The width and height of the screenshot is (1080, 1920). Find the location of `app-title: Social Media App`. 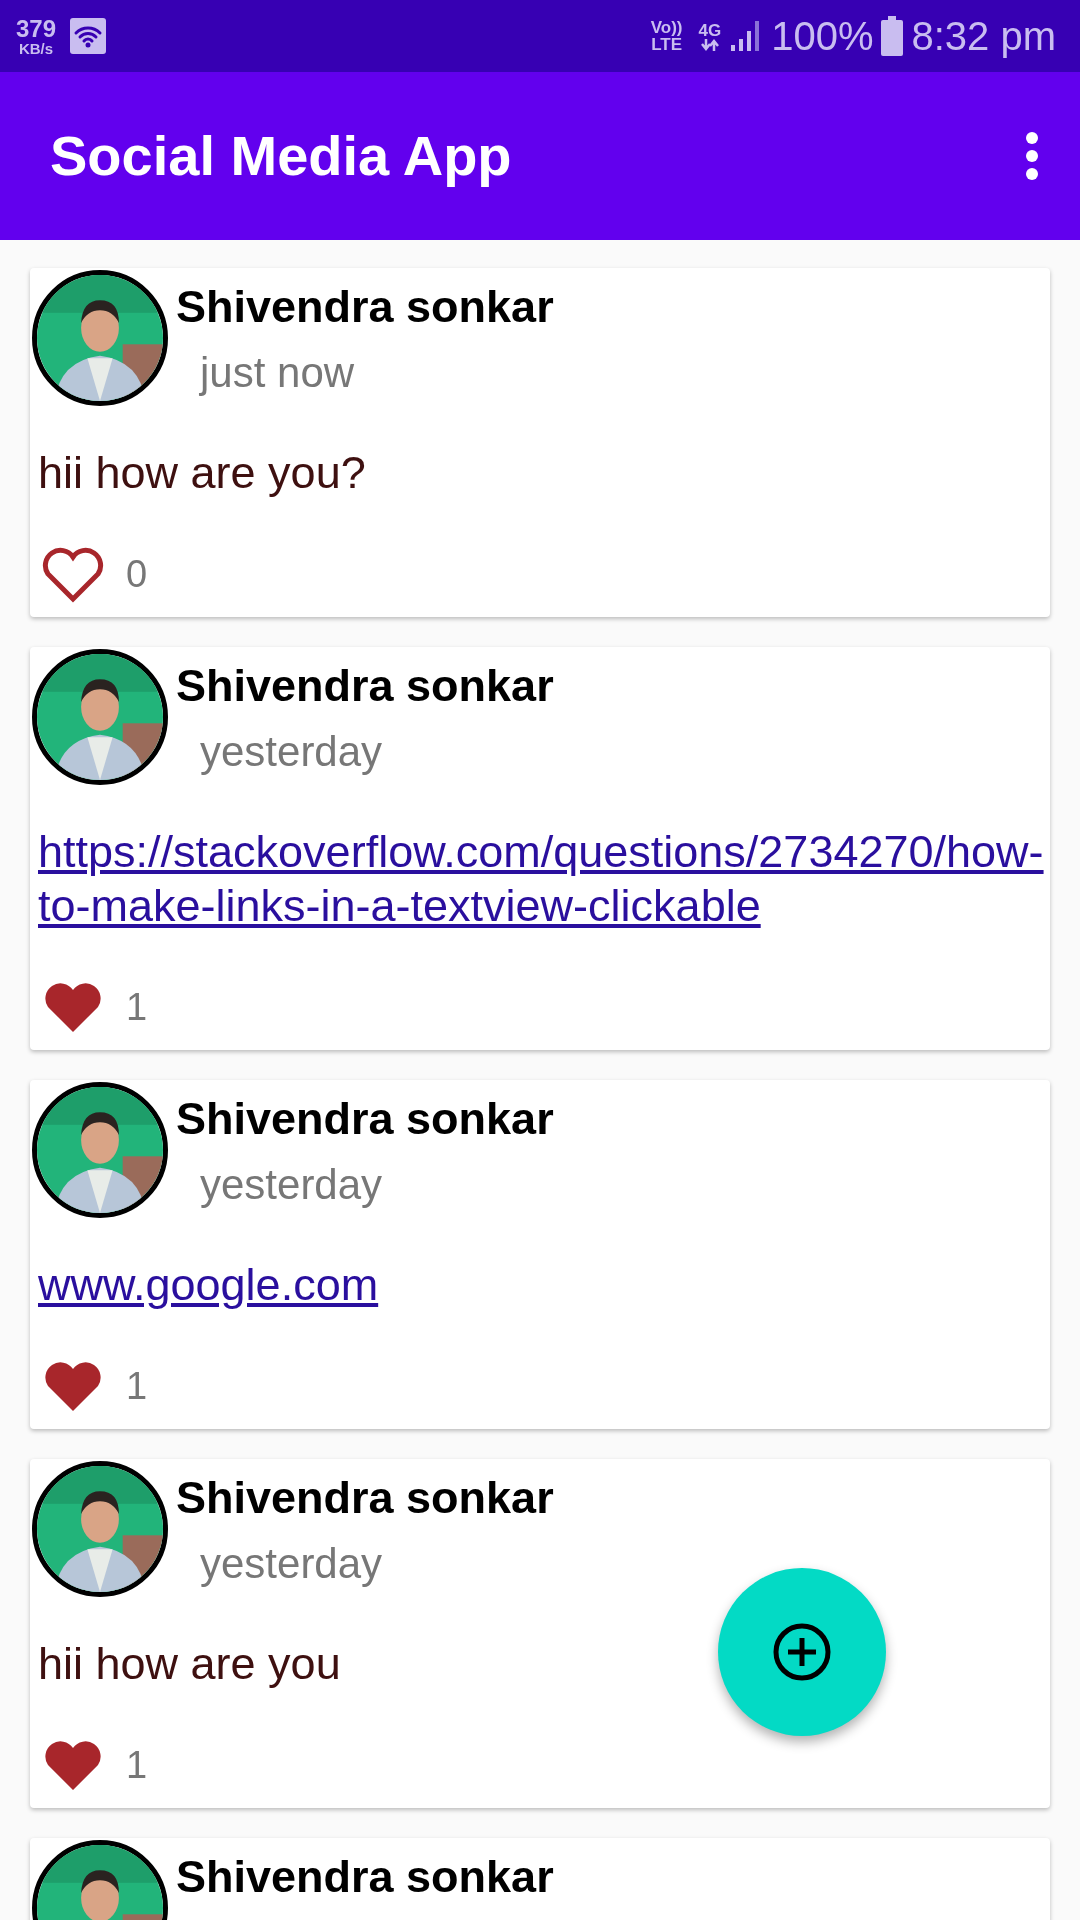

app-title: Social Media App is located at coordinates (281, 156).